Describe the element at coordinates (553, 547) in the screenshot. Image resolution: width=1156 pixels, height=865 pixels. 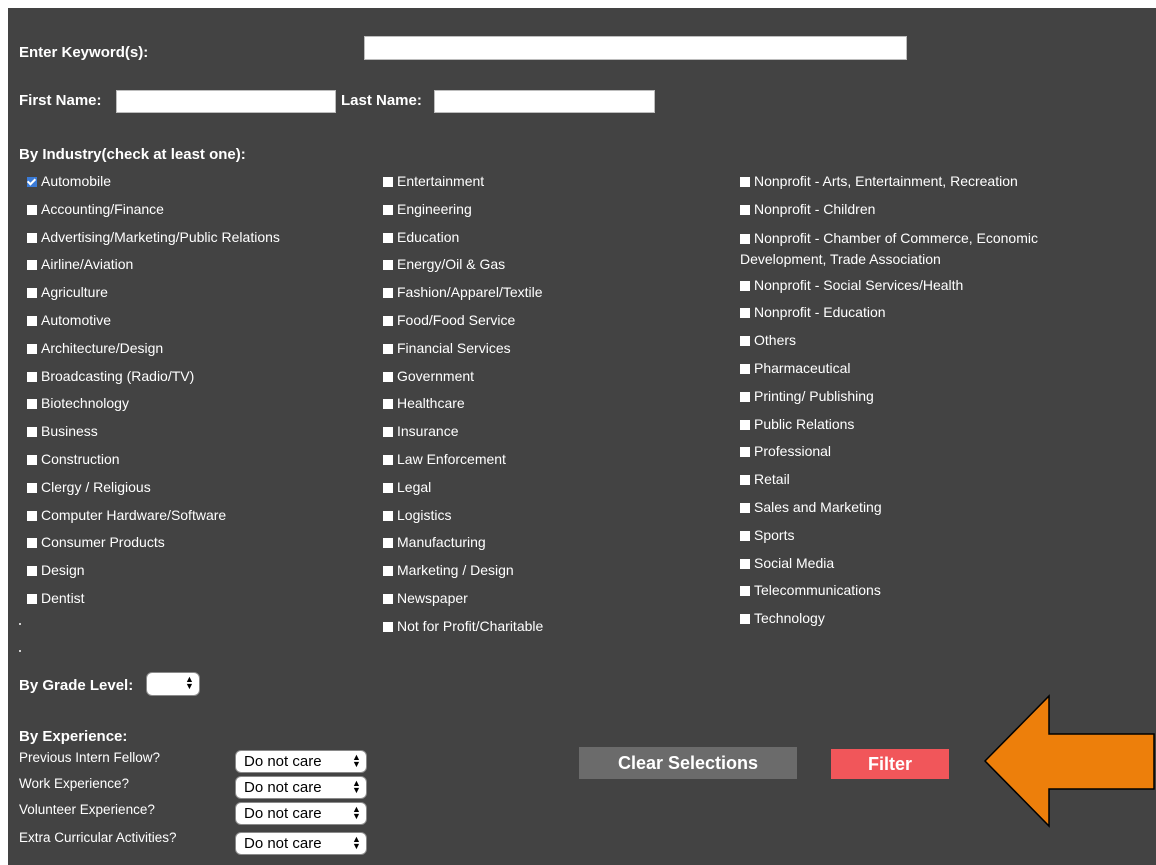
I see `industry-item: Manufacturing` at that location.